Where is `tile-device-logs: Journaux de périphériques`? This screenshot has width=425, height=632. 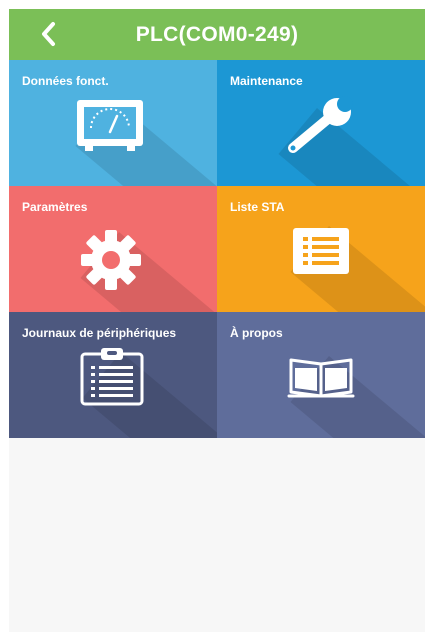
tile-device-logs: Journaux de périphériques is located at coordinates (113, 375).